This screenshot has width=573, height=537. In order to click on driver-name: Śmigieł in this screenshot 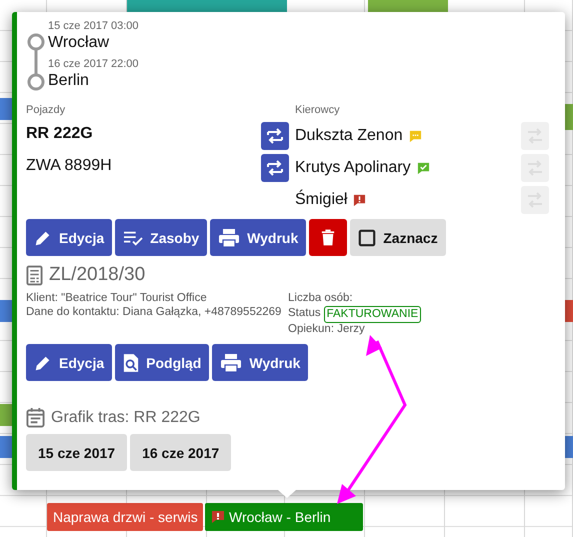, I will do `click(321, 200)`.